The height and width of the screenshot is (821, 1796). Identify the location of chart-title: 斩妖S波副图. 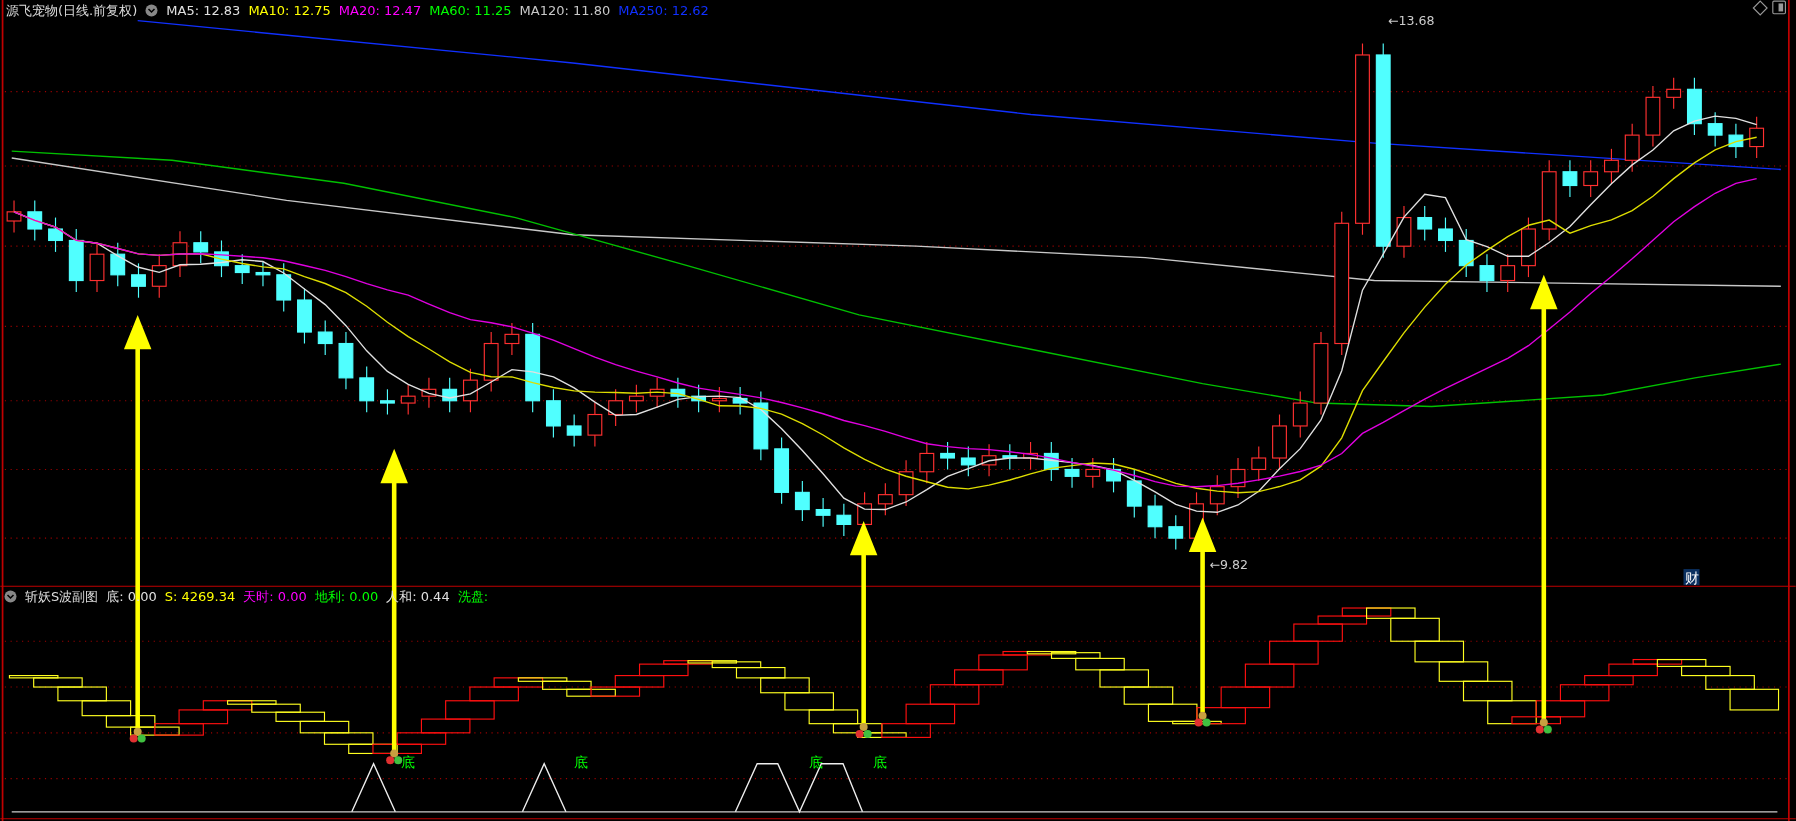
(62, 597).